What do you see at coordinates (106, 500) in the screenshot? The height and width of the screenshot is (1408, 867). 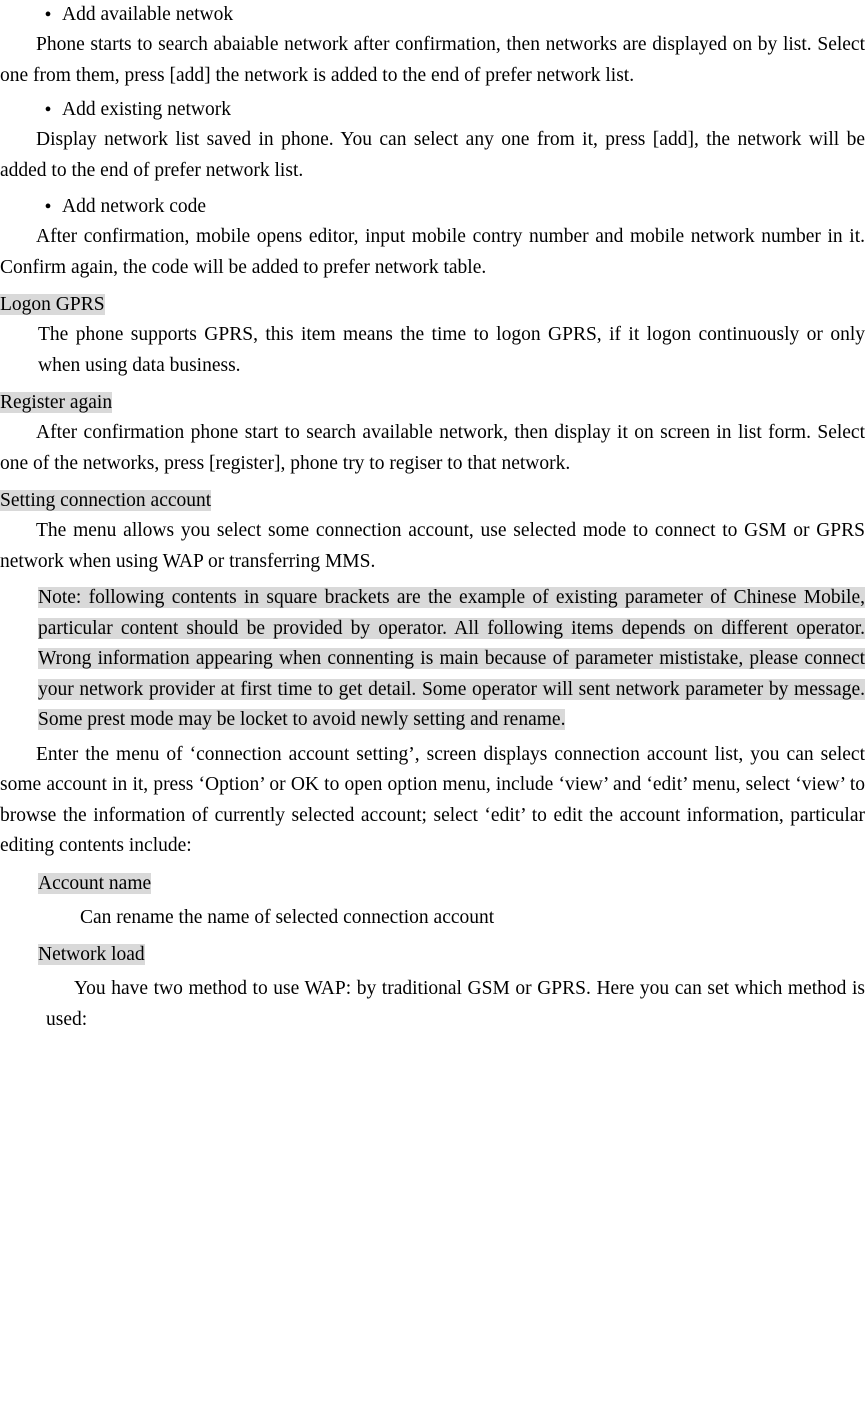 I see `section-heading-text: Setting connection account` at bounding box center [106, 500].